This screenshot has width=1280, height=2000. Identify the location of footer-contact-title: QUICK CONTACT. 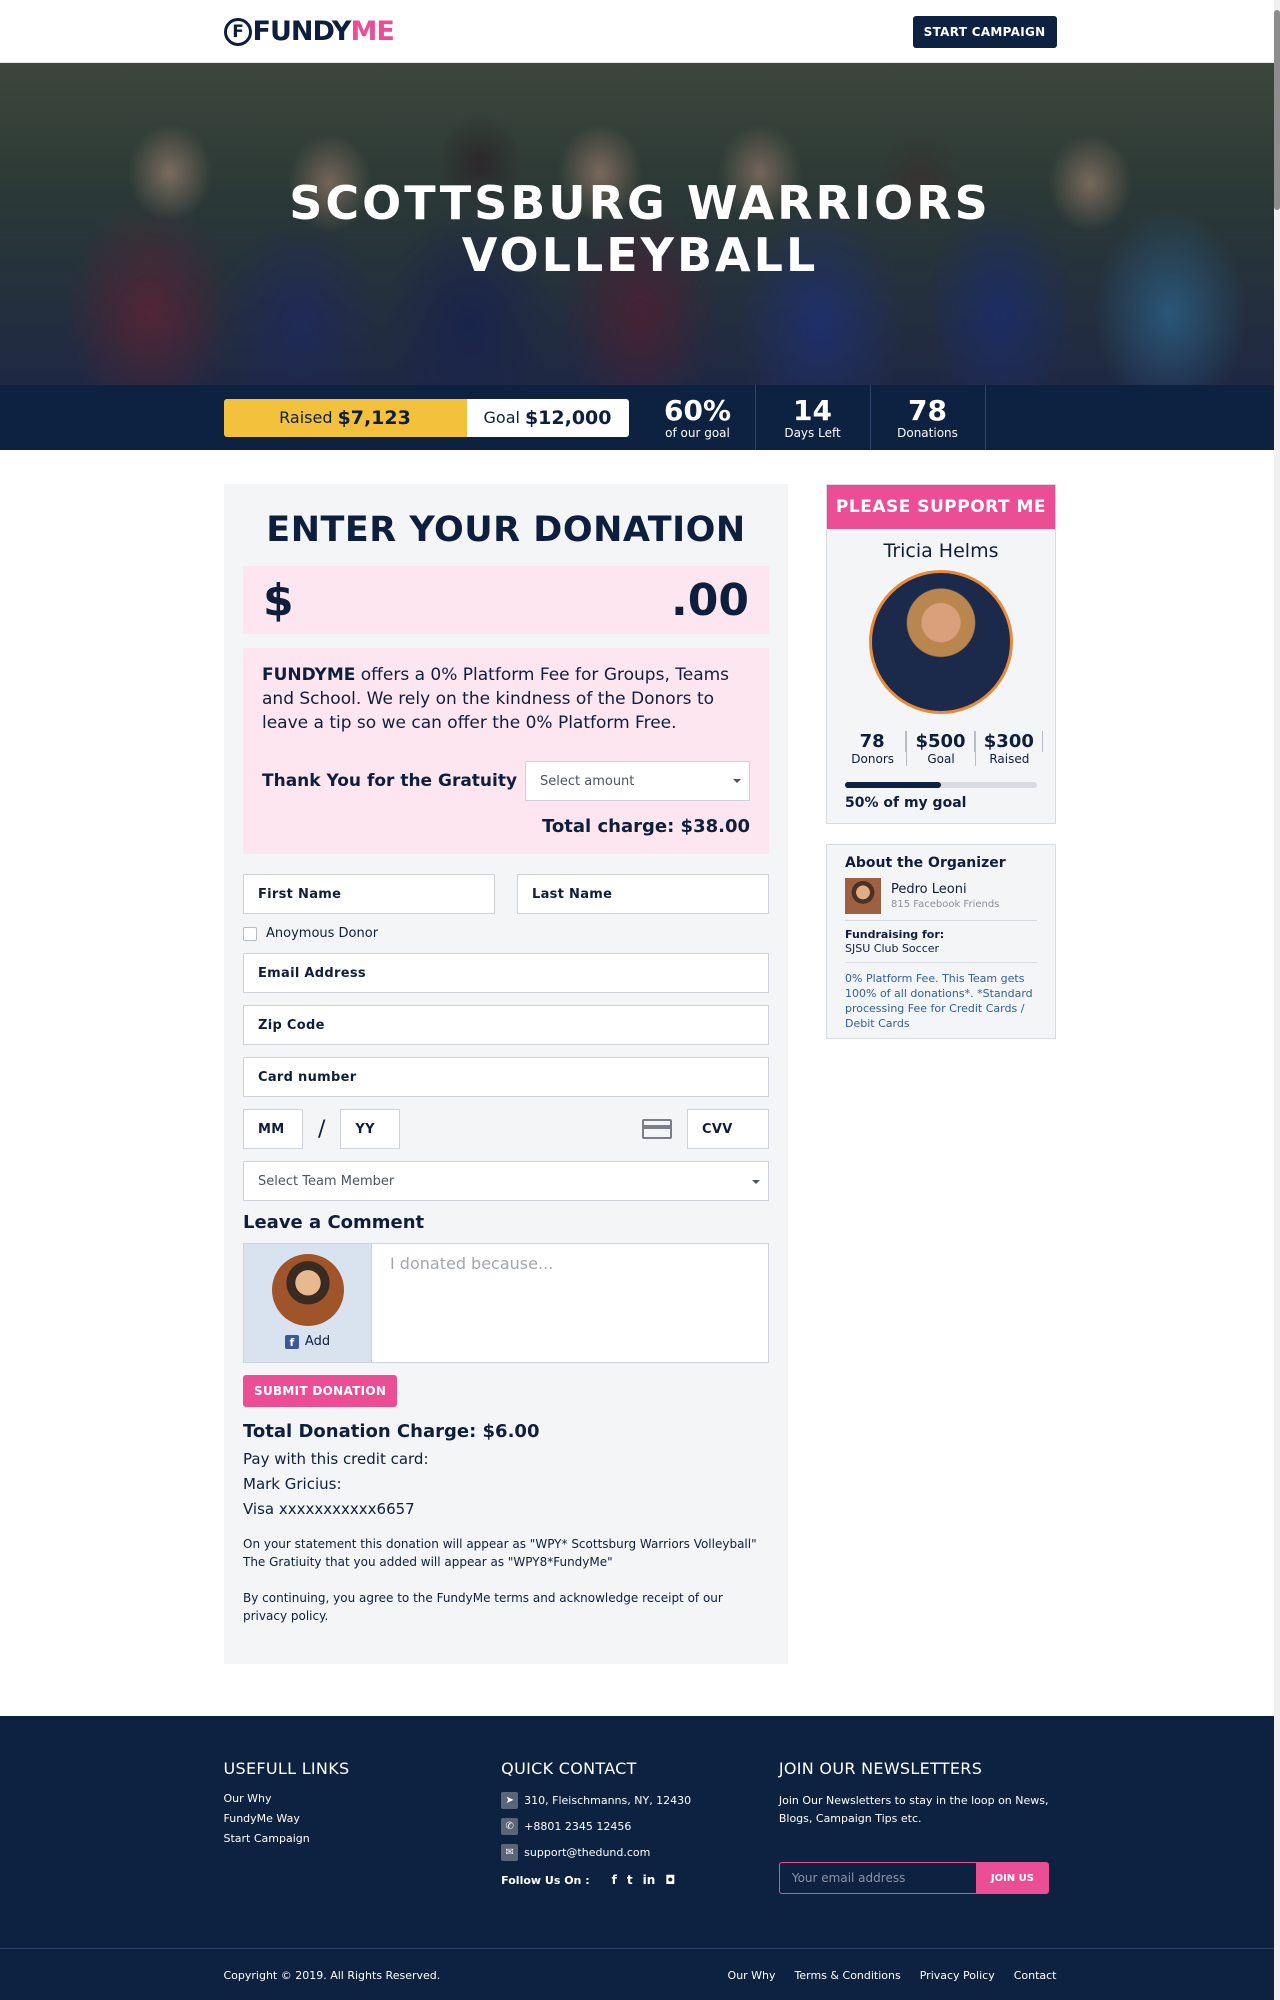
(569, 1768).